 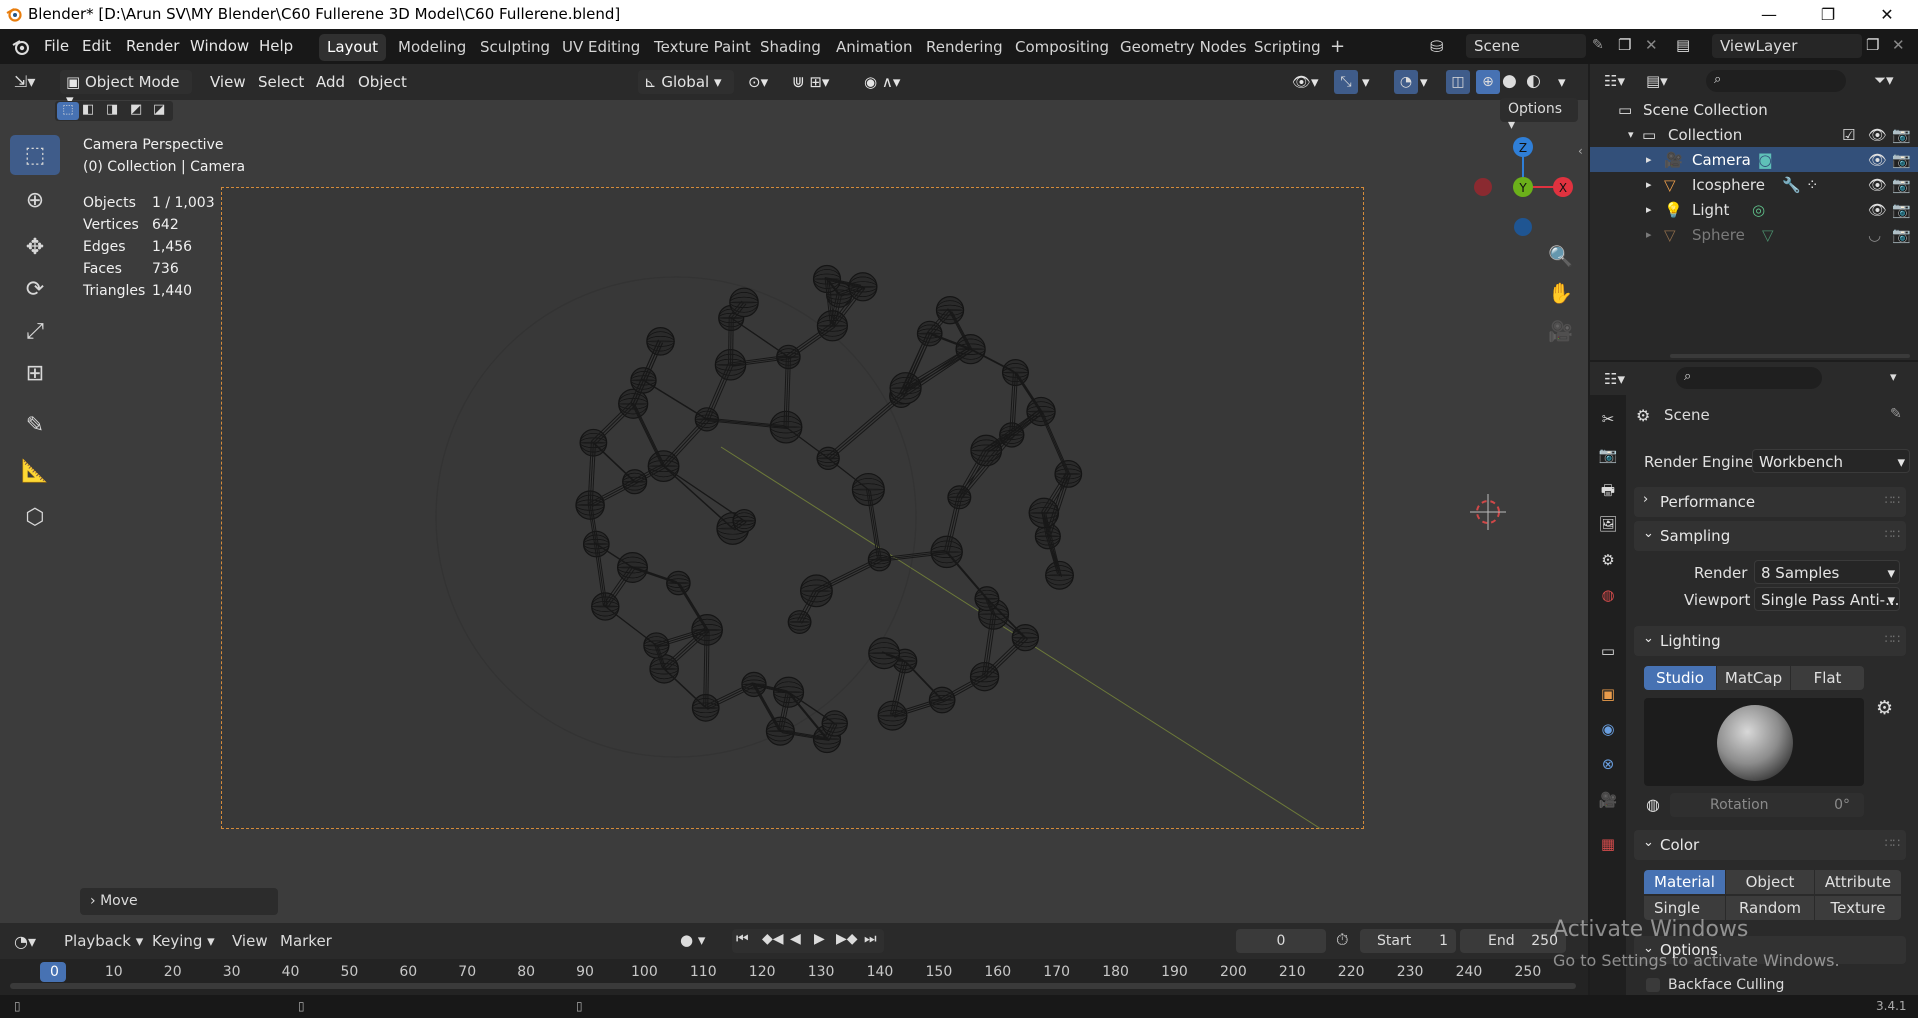 I want to click on outliner-item-light: ▸ 💡 Light ◎ 👁 📷, so click(x=1754, y=209).